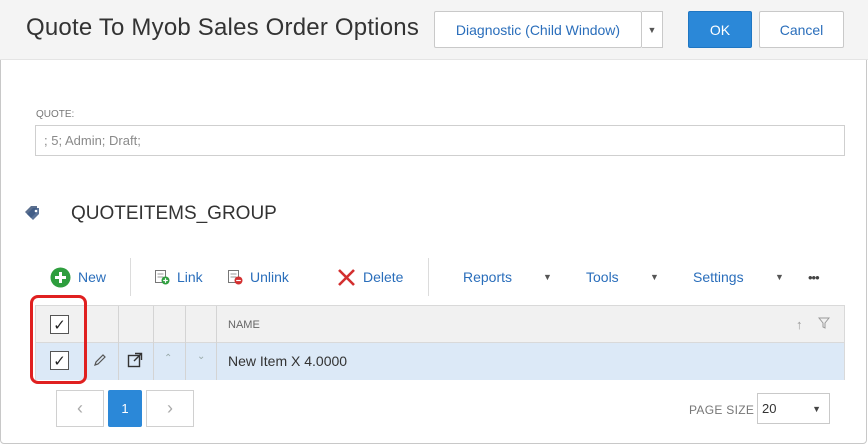 The width and height of the screenshot is (868, 445). What do you see at coordinates (814, 277) in the screenshot?
I see `more-options-button: •••` at bounding box center [814, 277].